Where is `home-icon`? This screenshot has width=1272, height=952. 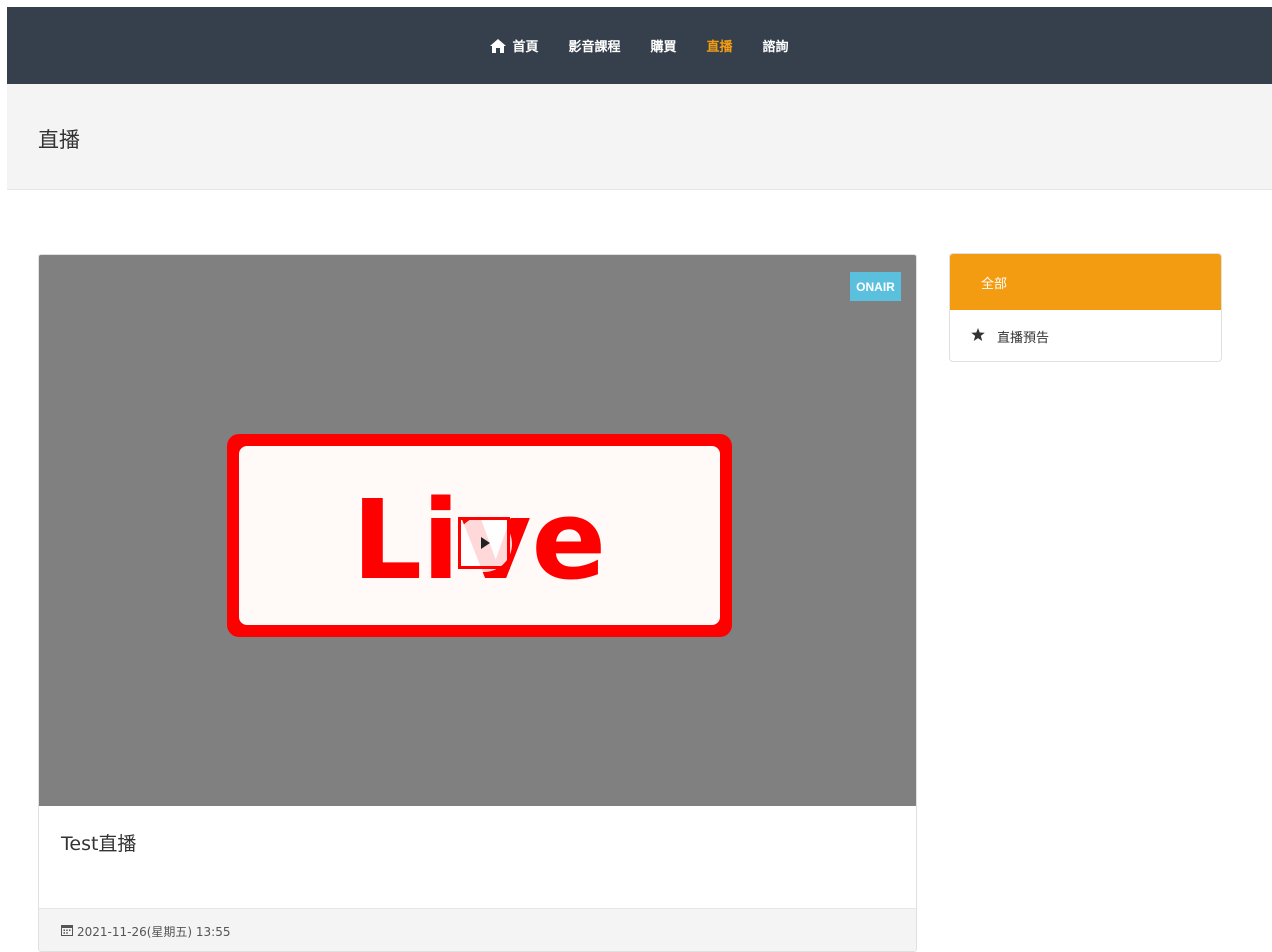
home-icon is located at coordinates (498, 45).